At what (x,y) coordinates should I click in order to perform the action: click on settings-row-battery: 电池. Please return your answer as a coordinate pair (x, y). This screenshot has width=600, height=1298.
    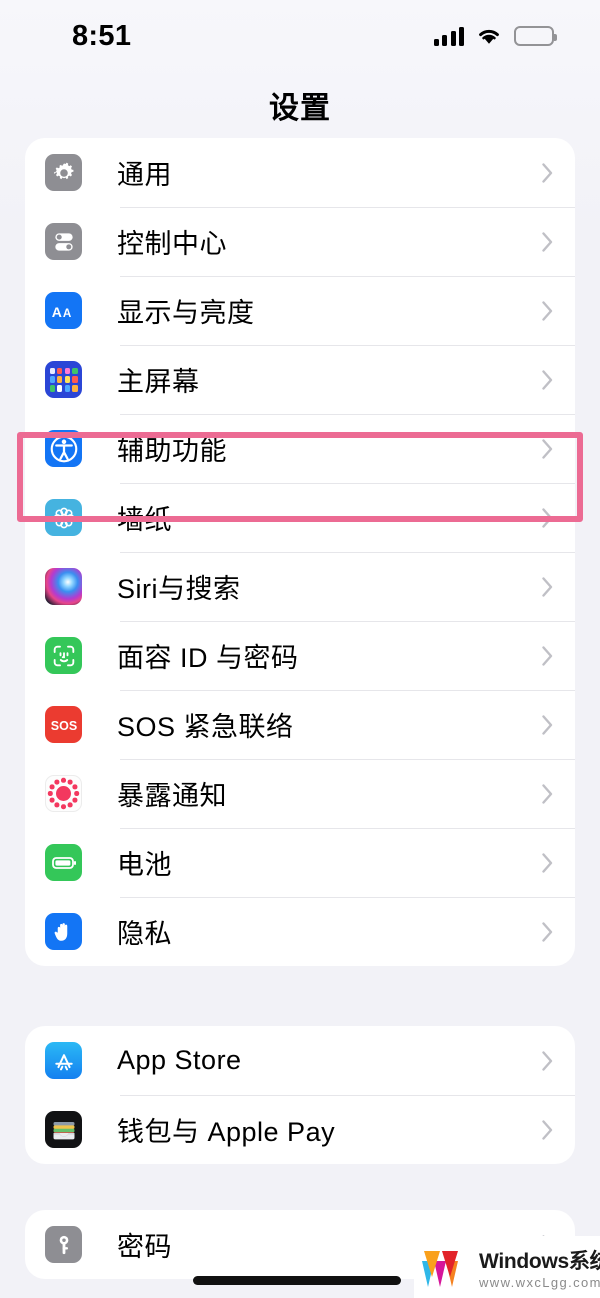
    Looking at the image, I should click on (300, 862).